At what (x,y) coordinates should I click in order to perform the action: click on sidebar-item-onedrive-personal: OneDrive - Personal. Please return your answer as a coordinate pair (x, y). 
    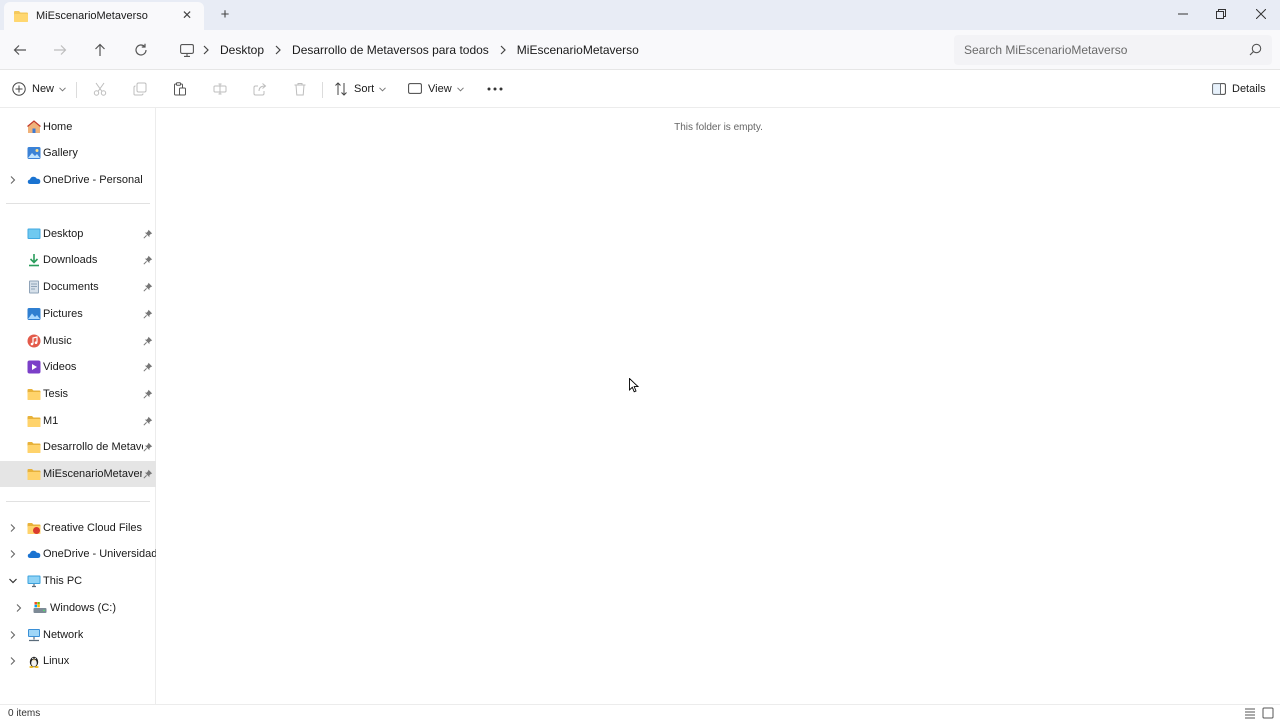
    Looking at the image, I should click on (78, 180).